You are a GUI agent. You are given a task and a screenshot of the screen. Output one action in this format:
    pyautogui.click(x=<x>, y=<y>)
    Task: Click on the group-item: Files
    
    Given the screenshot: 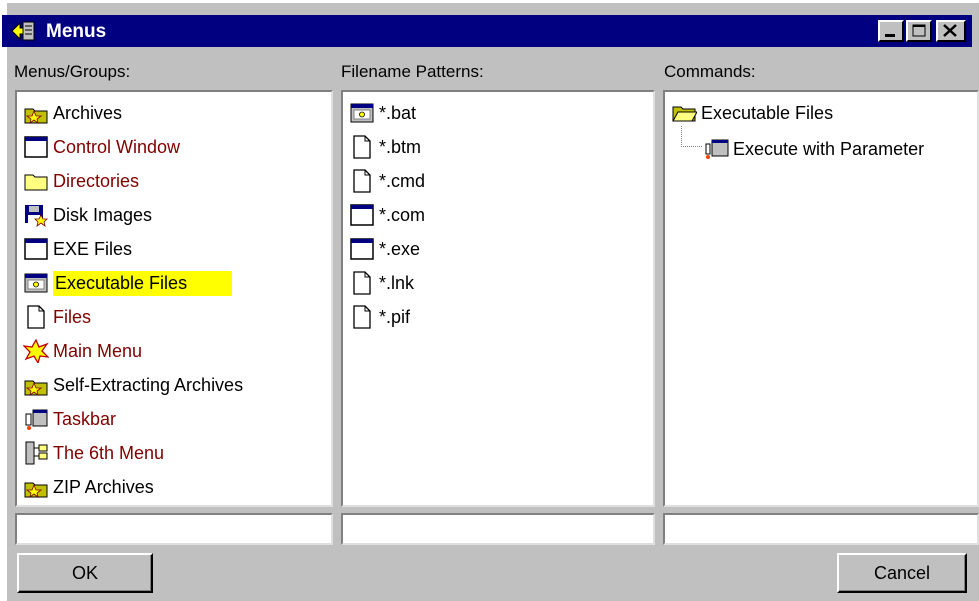 What is the action you would take?
    pyautogui.click(x=56, y=317)
    